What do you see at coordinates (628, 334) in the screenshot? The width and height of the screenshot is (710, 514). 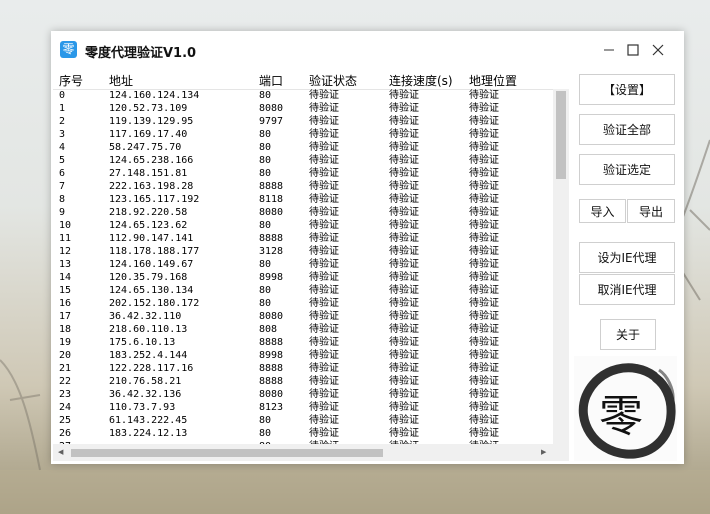 I see `about-button: 关于` at bounding box center [628, 334].